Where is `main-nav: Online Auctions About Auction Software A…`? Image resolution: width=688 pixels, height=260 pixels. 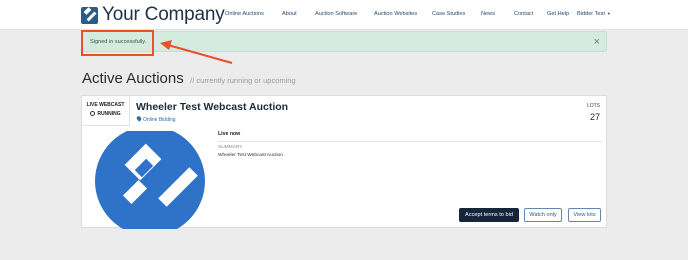 main-nav: Online Auctions About Auction Software A… is located at coordinates (344, 16).